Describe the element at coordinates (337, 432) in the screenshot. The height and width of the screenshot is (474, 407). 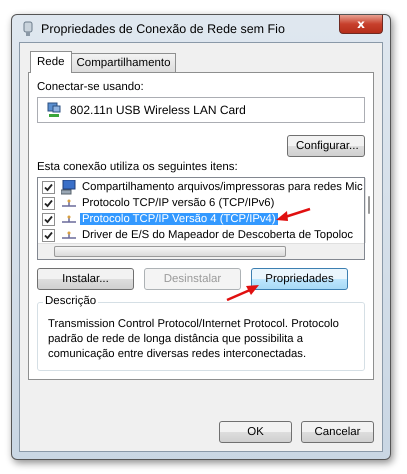
I see `dialog-button: Cancelar` at that location.